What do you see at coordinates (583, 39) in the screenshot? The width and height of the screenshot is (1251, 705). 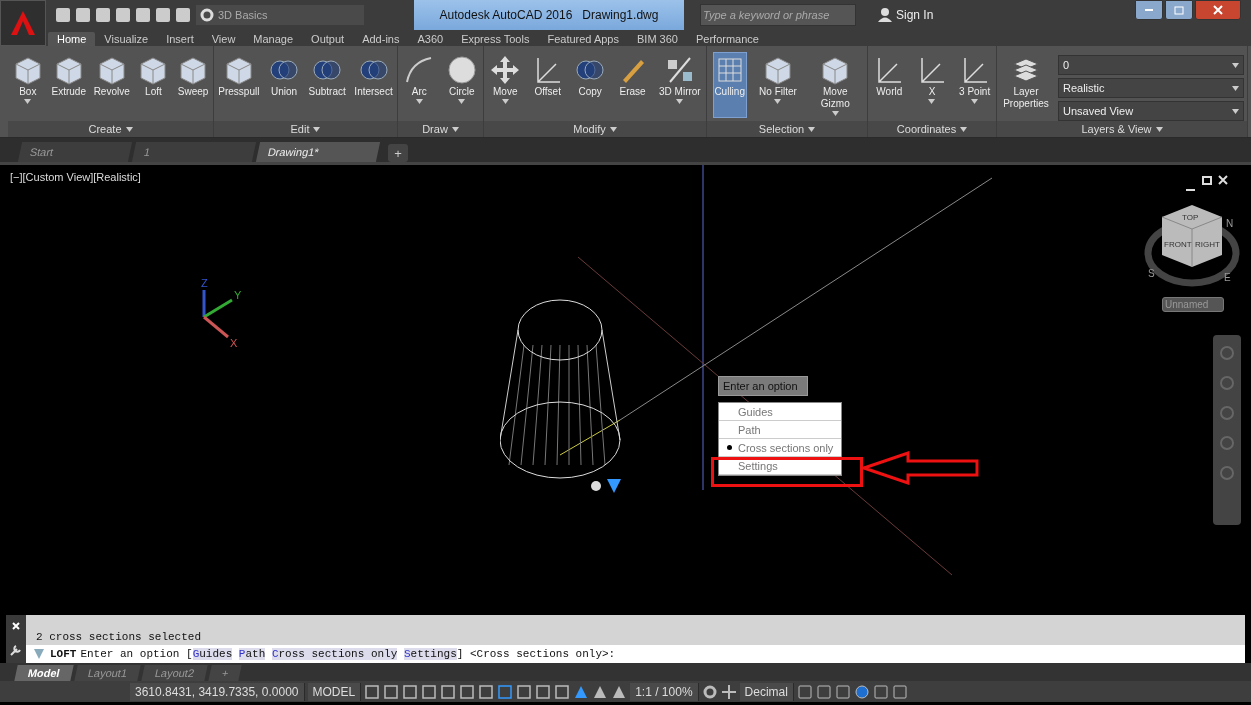 I see `ribbon-tab: Featured Apps` at bounding box center [583, 39].